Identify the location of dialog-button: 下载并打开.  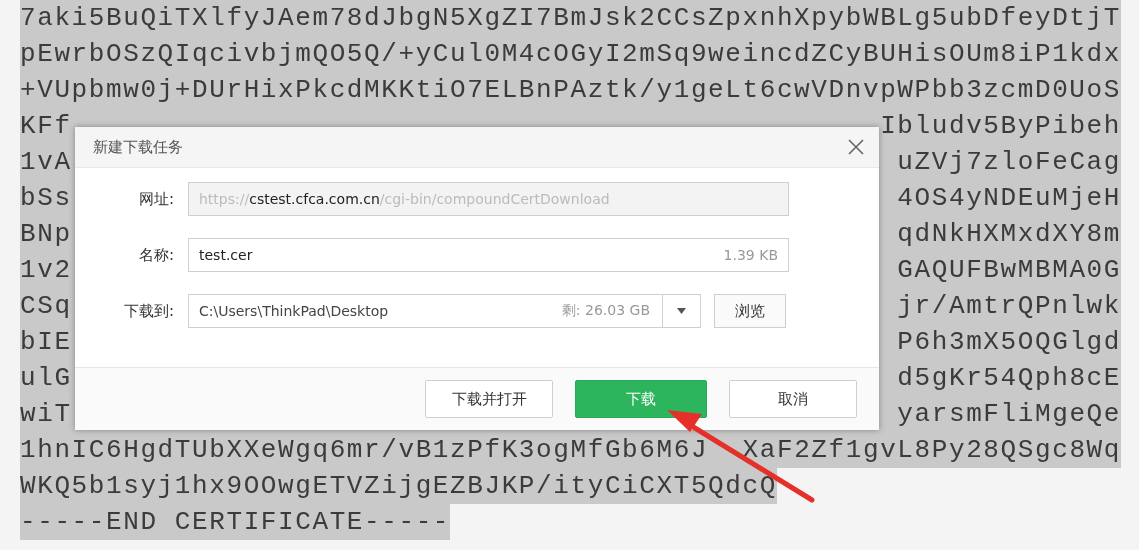
(489, 399).